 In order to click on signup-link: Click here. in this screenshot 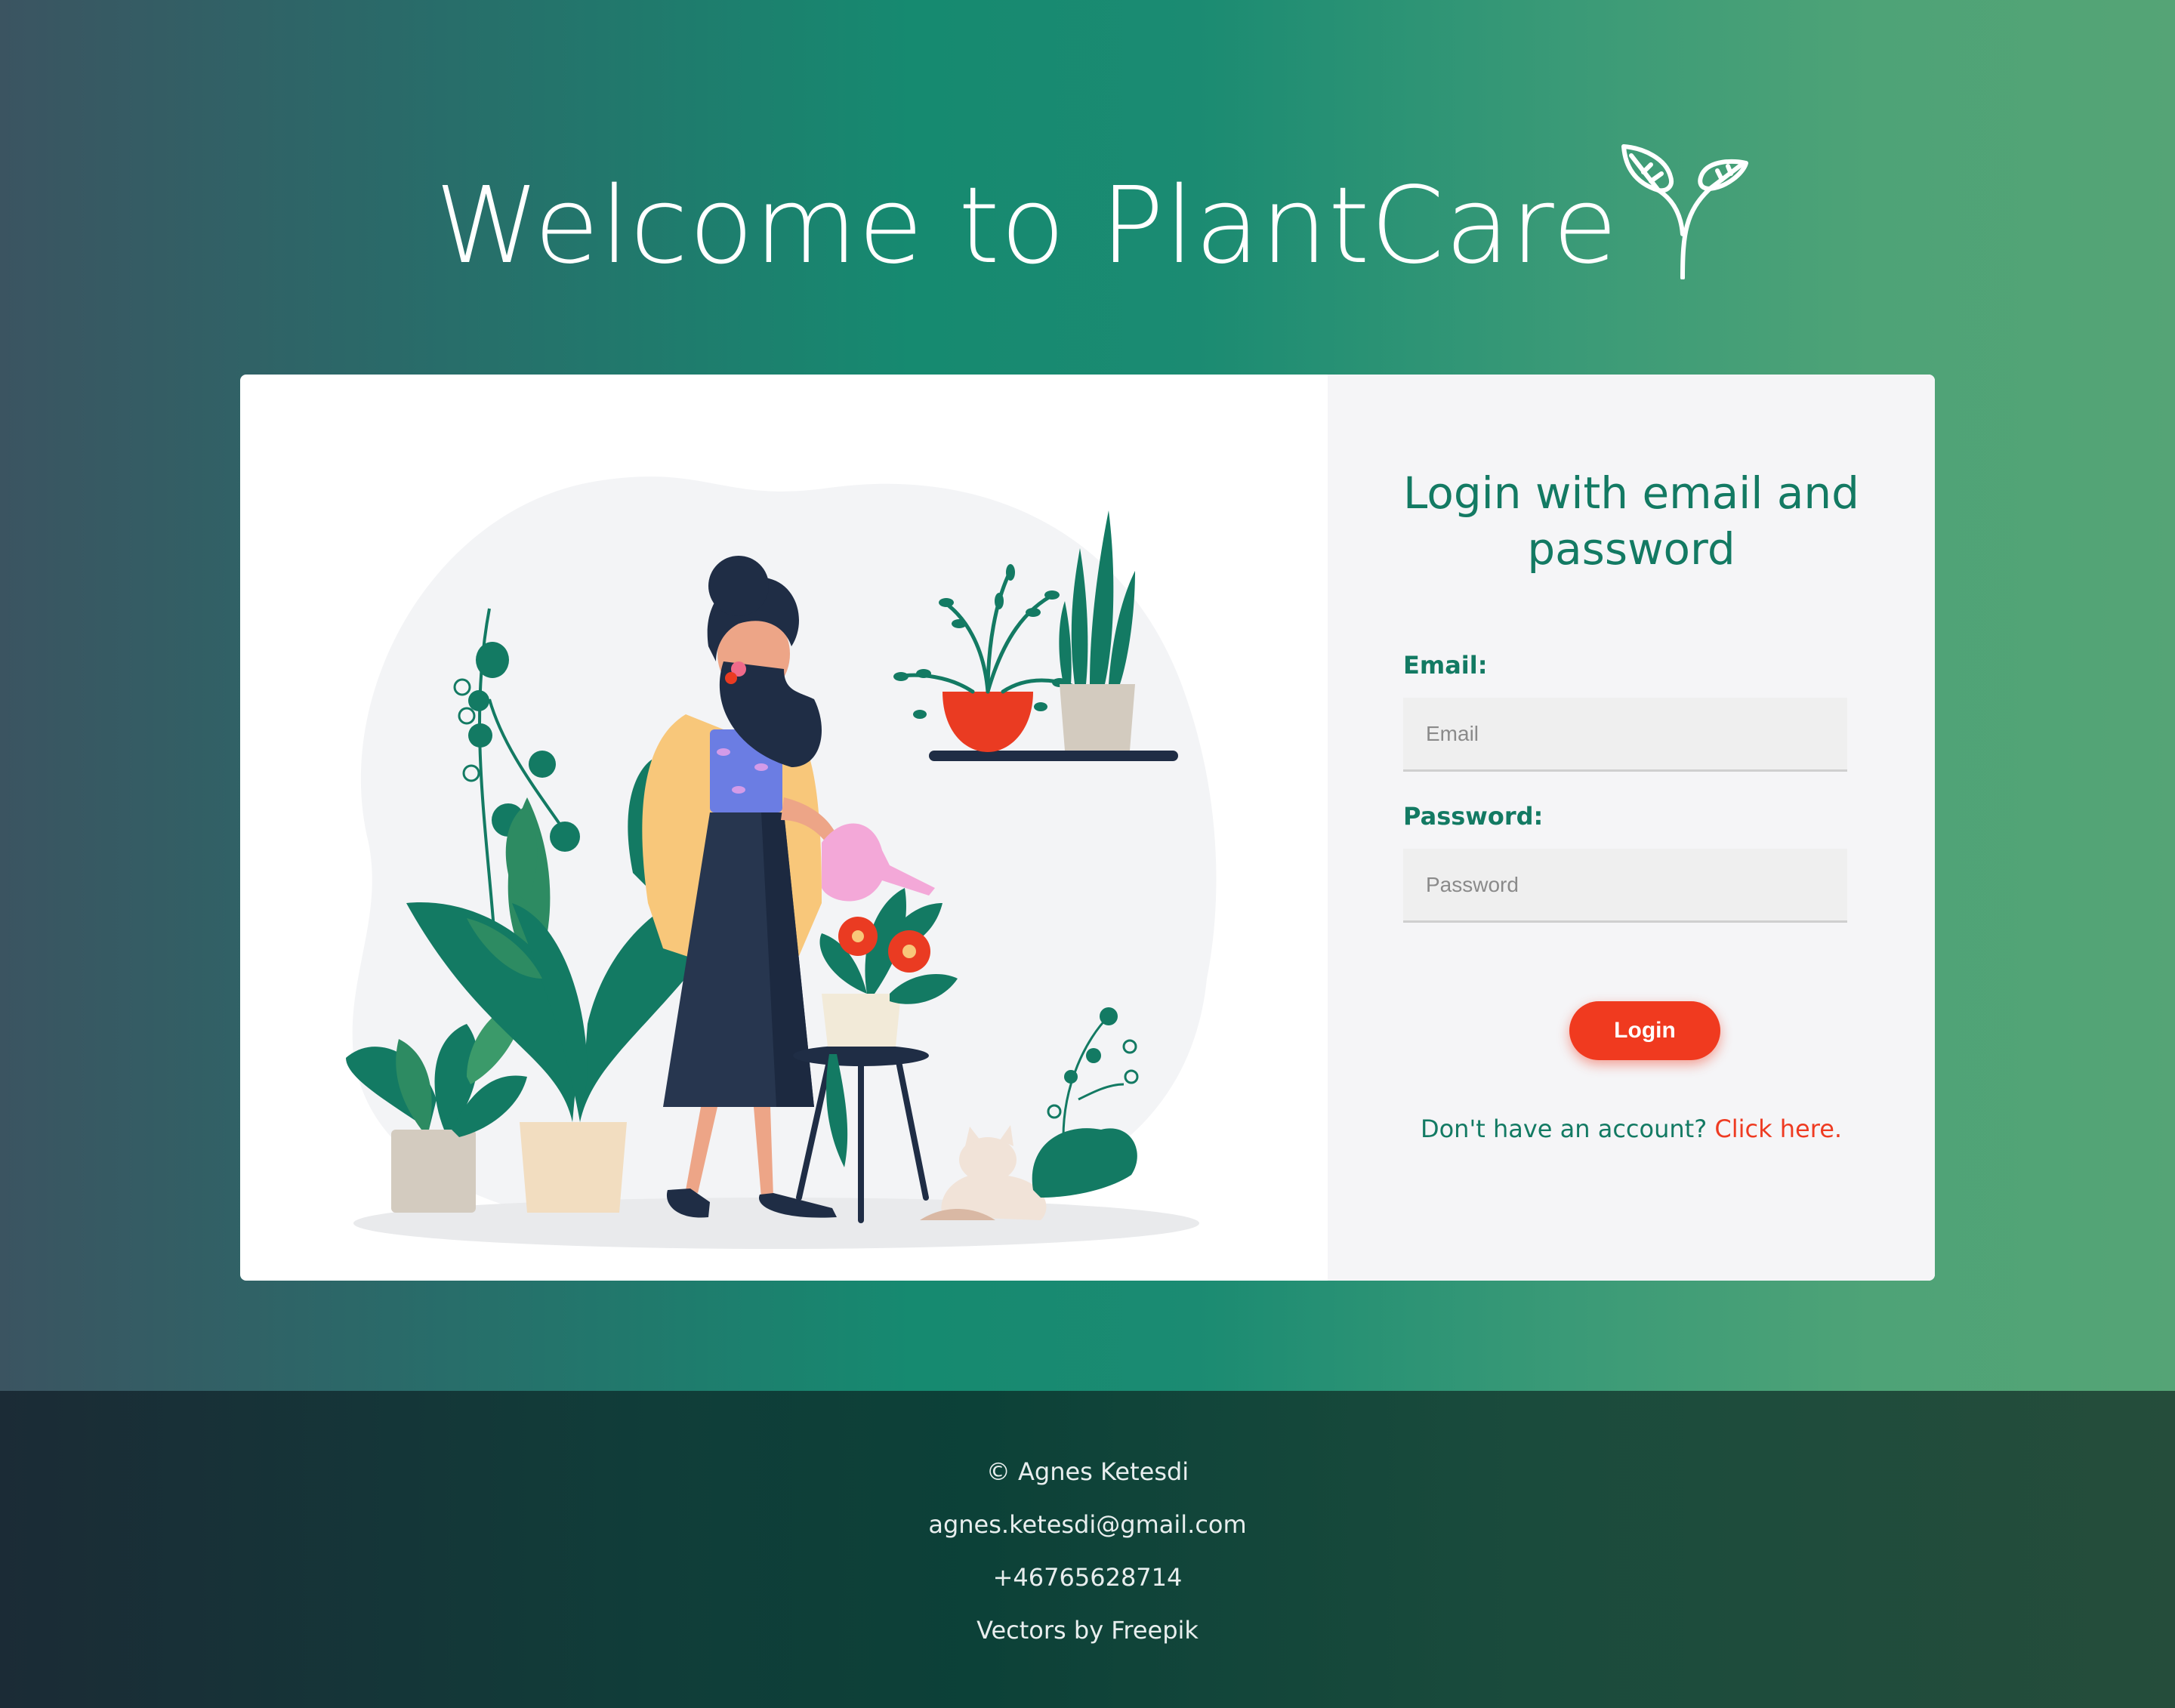, I will do `click(1778, 1129)`.